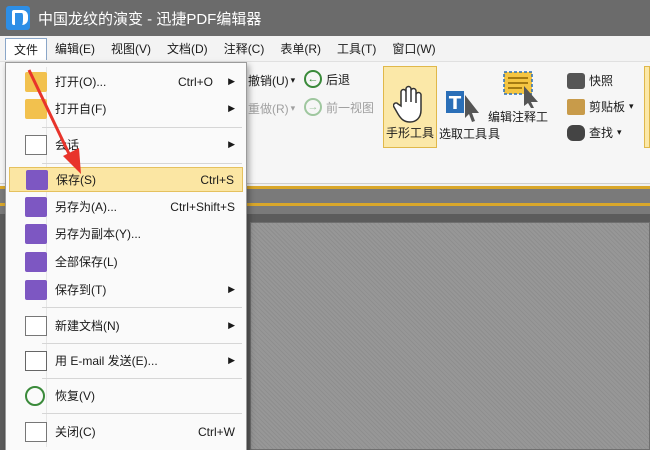  I want to click on menu-item-open: 打开(O)... Ctrl+O ▶, so click(126, 81).